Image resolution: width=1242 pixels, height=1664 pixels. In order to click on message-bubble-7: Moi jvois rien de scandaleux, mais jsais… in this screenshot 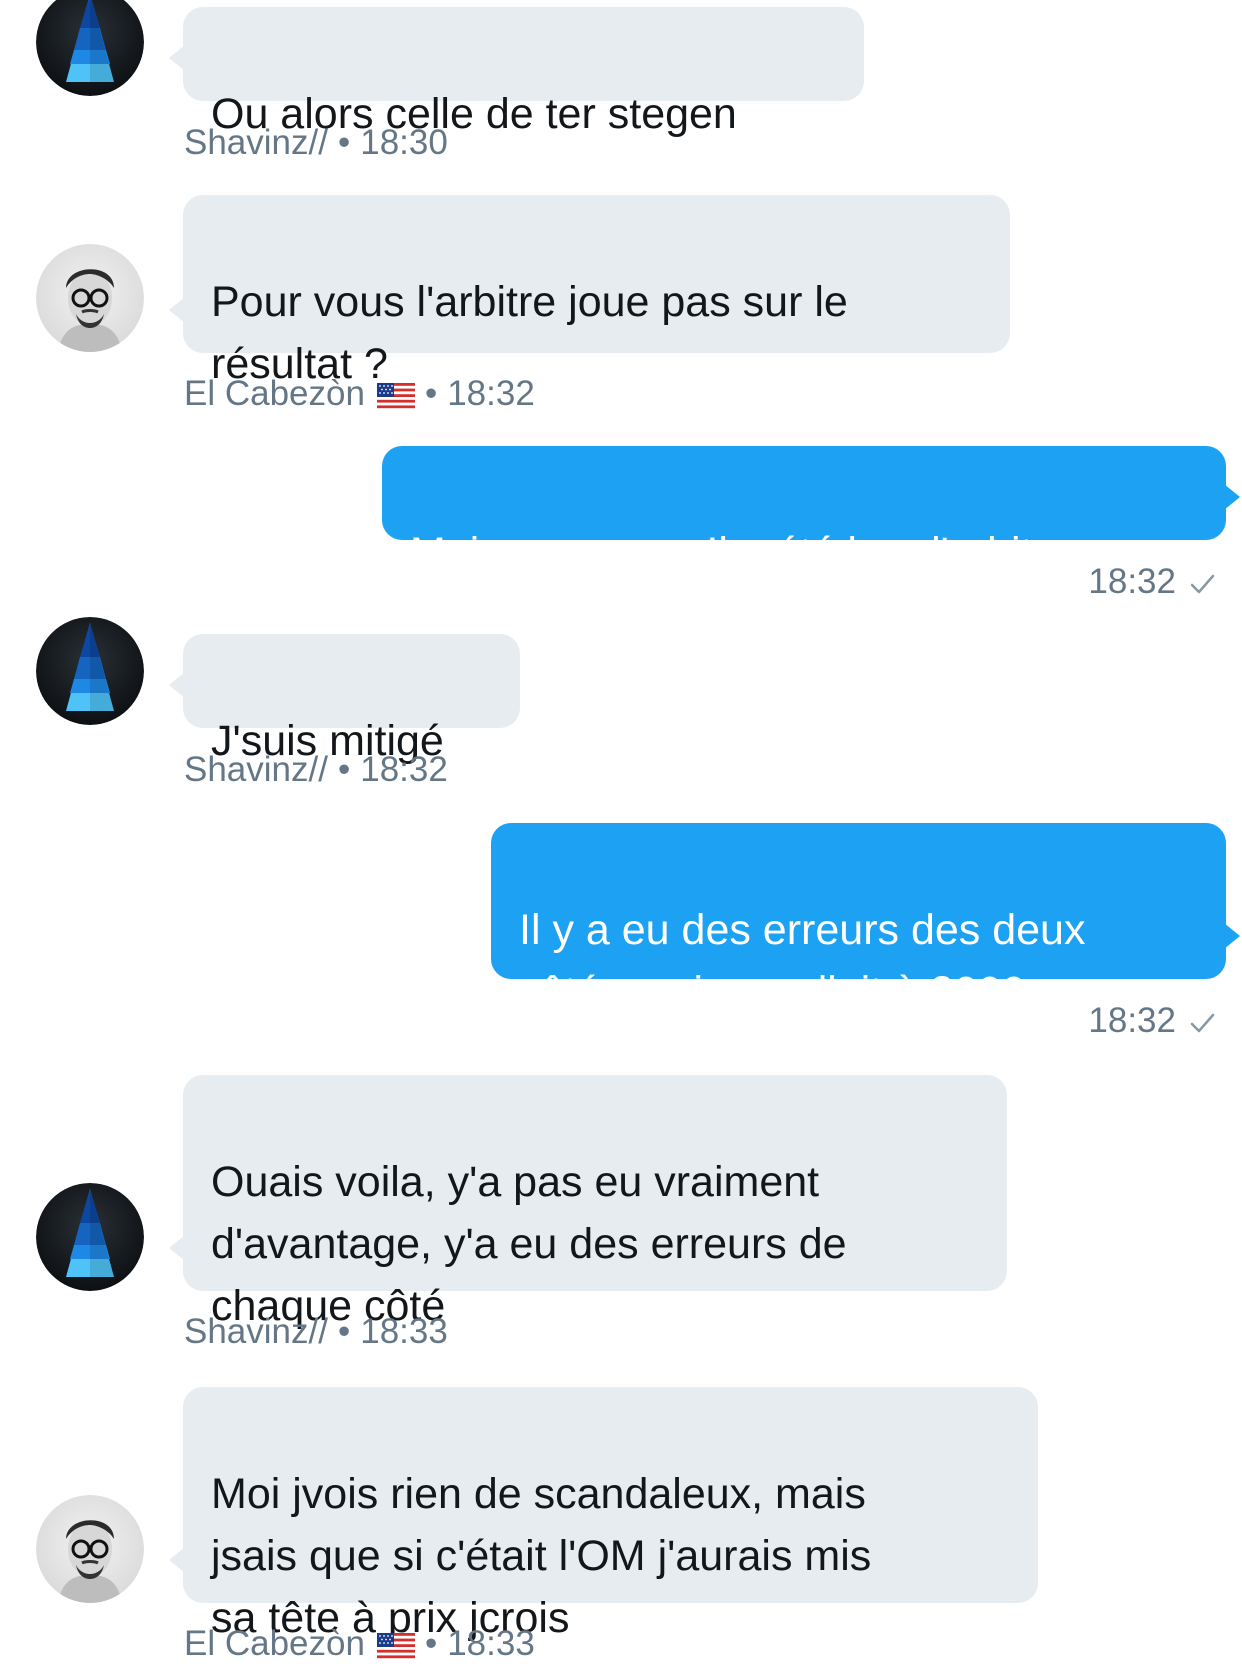, I will do `click(603, 1514)`.